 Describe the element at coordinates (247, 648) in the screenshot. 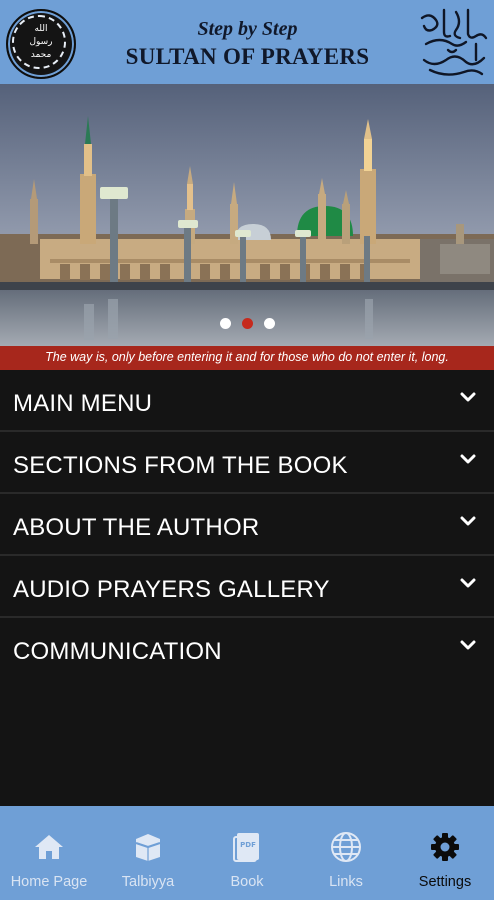

I see `menu-item-communication: COMMUNICATION` at that location.